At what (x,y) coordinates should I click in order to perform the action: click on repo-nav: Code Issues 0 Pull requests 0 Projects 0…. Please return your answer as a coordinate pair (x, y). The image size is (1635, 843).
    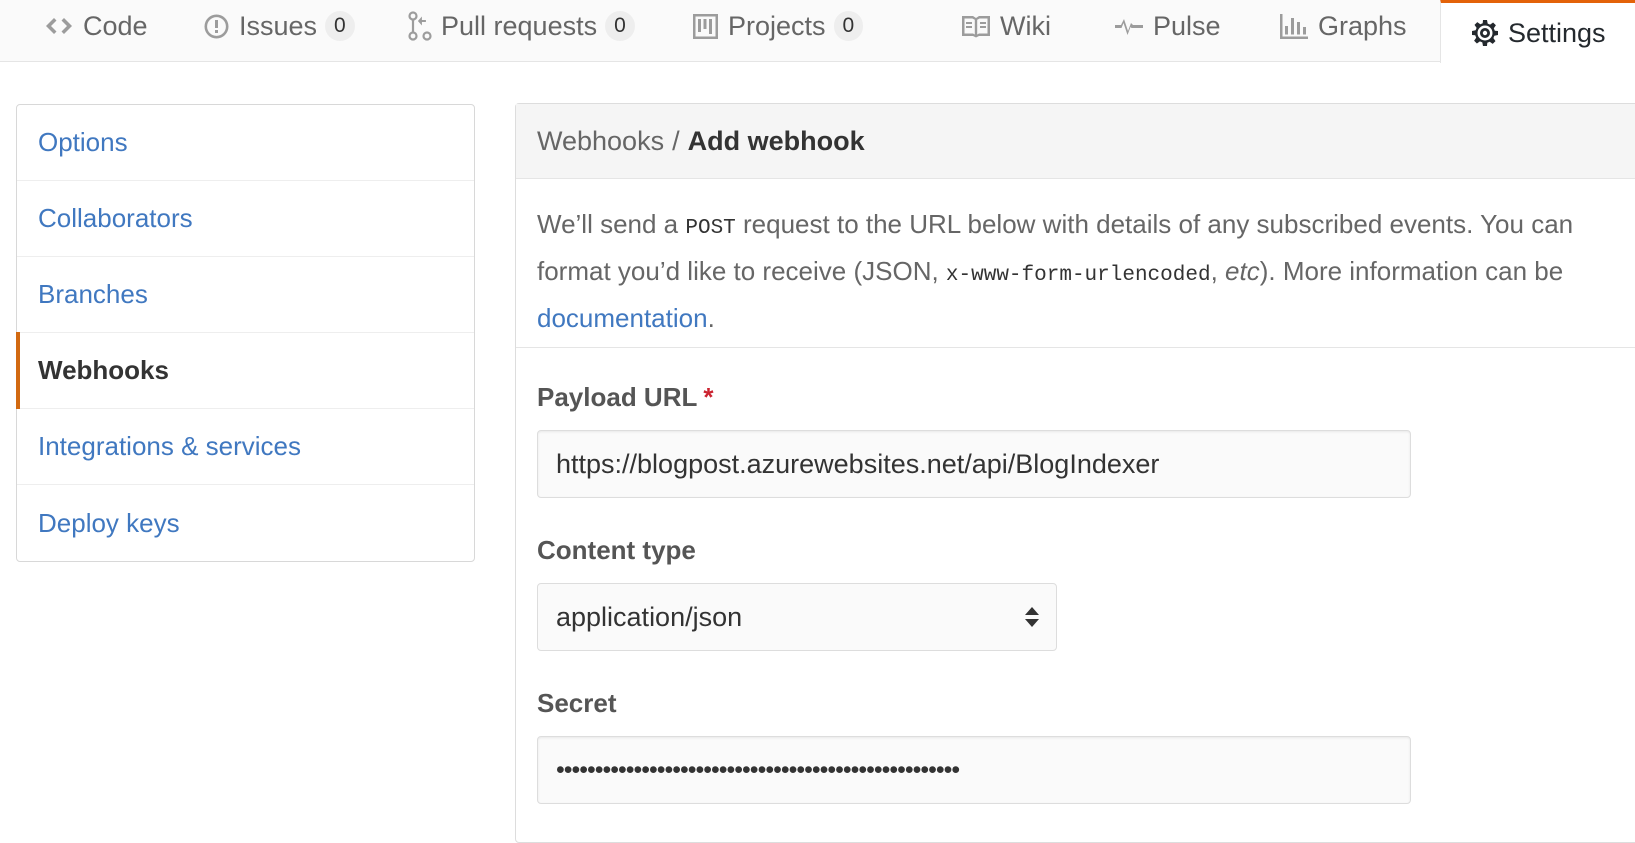
    Looking at the image, I should click on (817, 31).